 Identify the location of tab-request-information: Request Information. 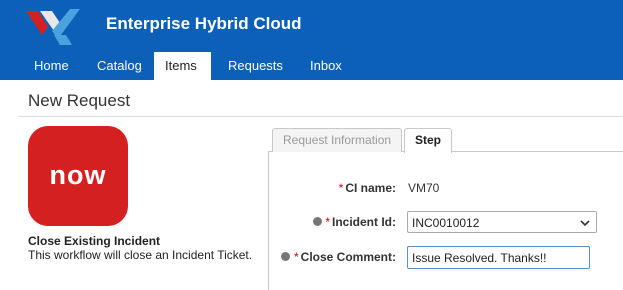
(337, 140).